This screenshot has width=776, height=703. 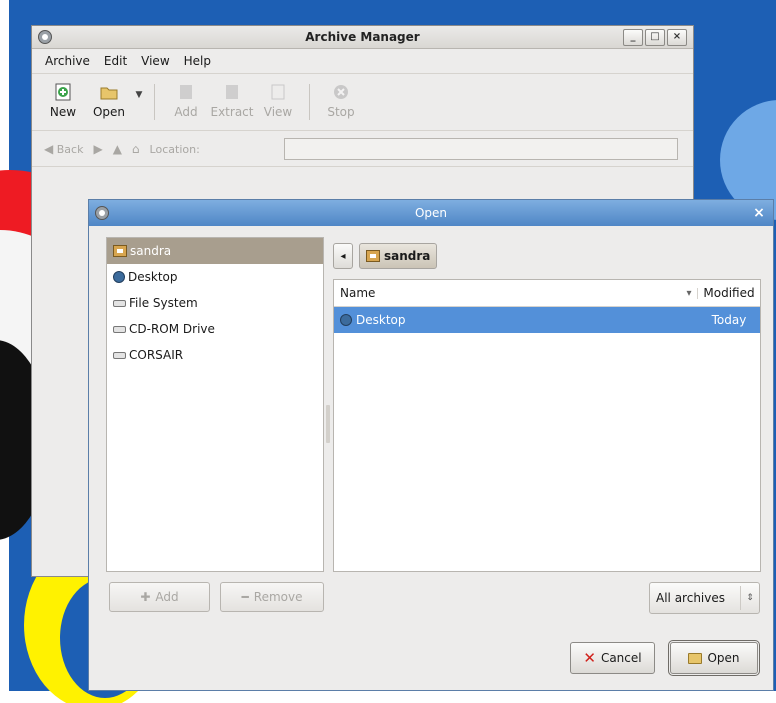 I want to click on minimize-button: _, so click(x=633, y=37).